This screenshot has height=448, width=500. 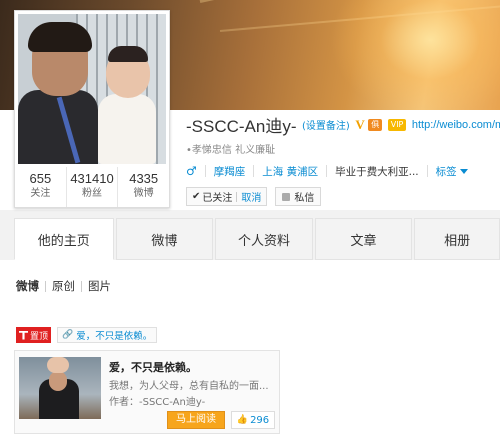 What do you see at coordinates (144, 178) in the screenshot?
I see `stat-number: 4335` at bounding box center [144, 178].